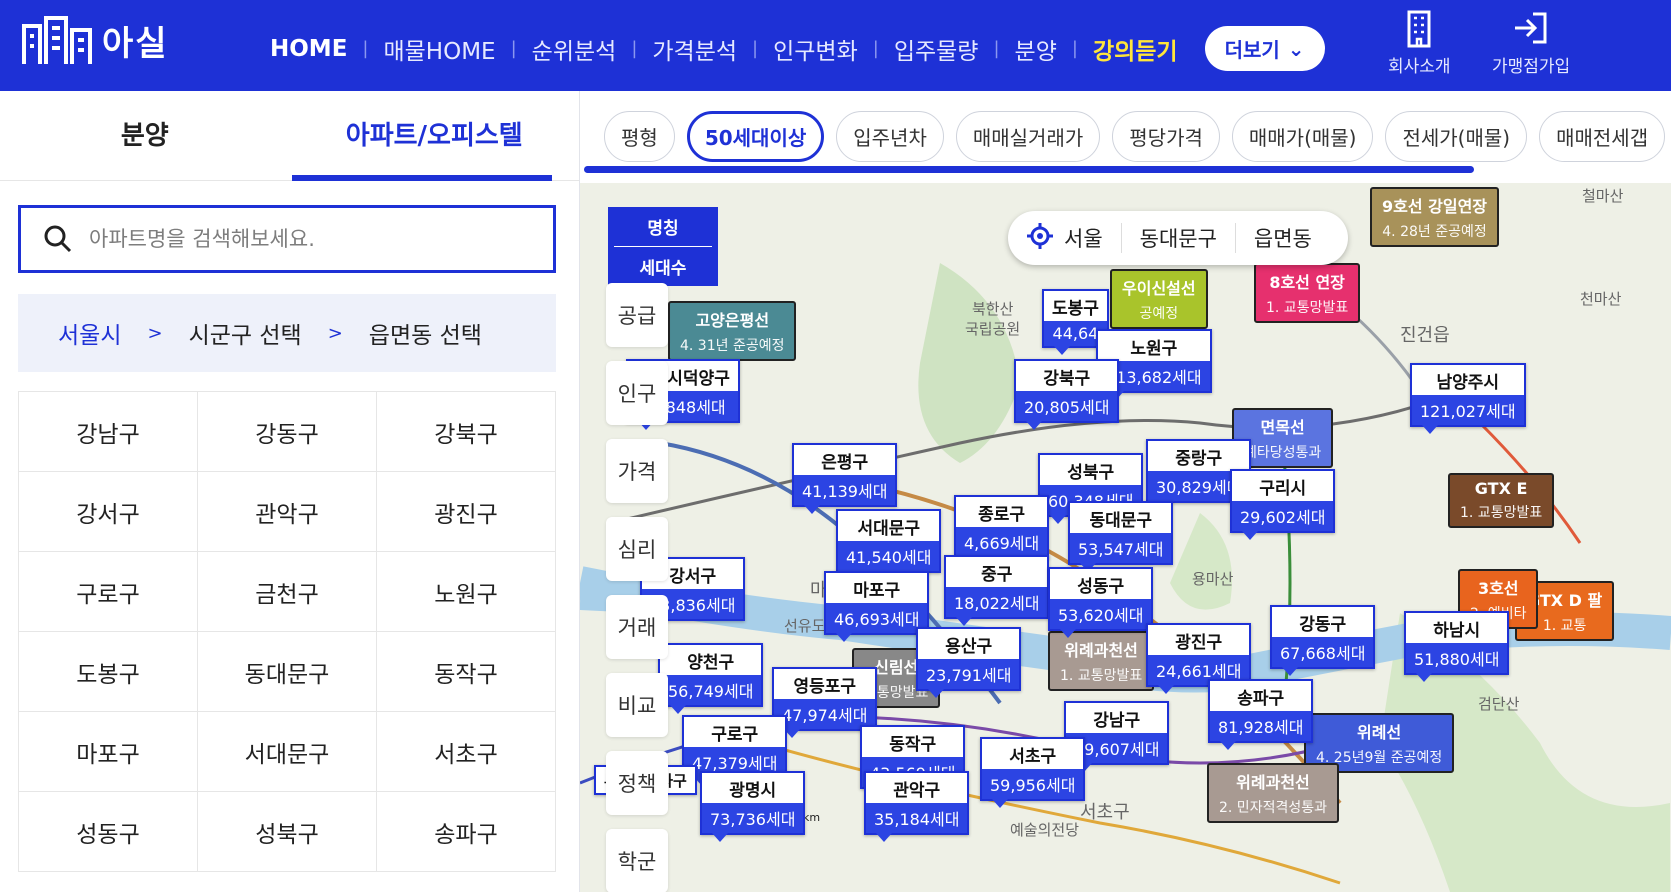  What do you see at coordinates (1307, 282) in the screenshot?
I see `rail-name: 8호선 연장` at bounding box center [1307, 282].